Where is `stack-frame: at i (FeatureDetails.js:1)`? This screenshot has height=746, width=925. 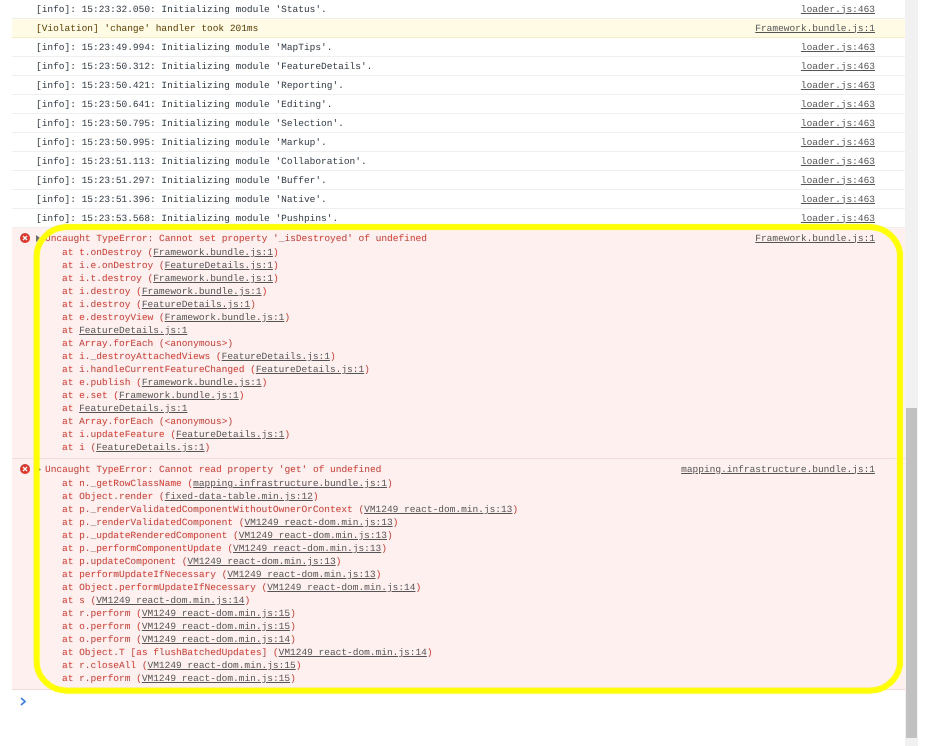
stack-frame: at i (FeatureDetails.js:1) is located at coordinates (115, 447).